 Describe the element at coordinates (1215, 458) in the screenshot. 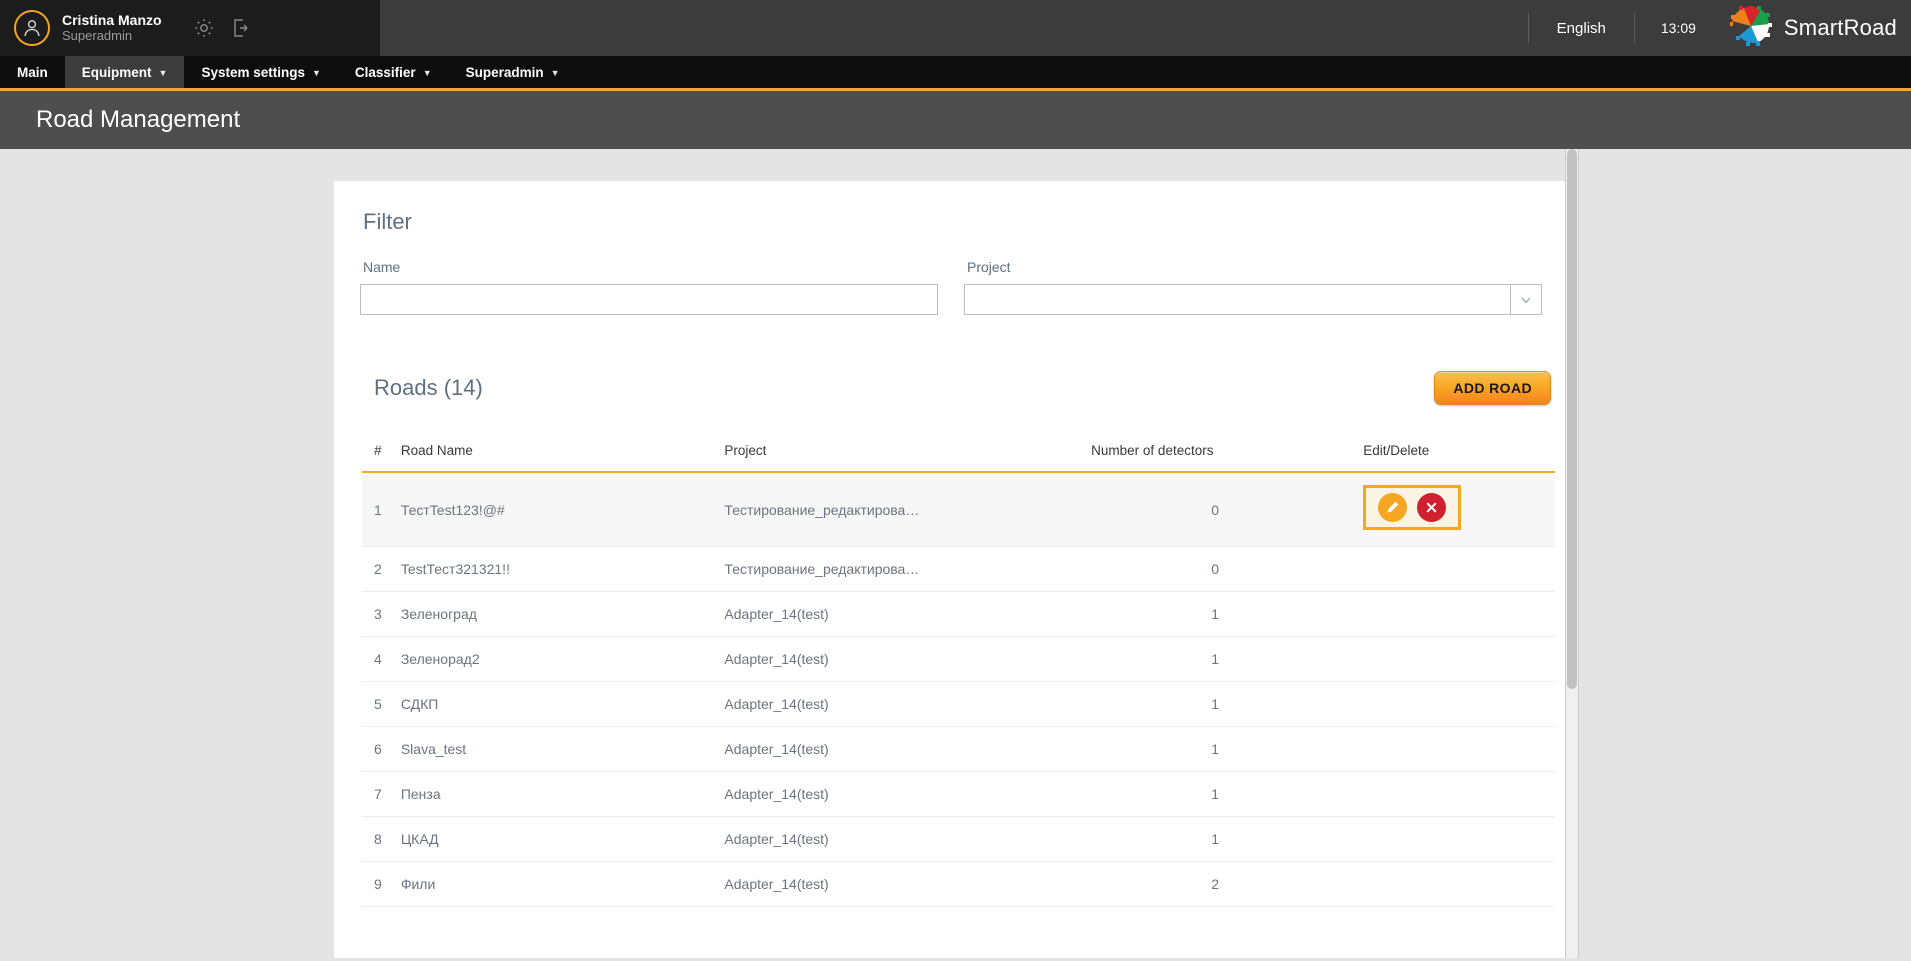

I see `column-header-detectors: Number of detectors` at that location.